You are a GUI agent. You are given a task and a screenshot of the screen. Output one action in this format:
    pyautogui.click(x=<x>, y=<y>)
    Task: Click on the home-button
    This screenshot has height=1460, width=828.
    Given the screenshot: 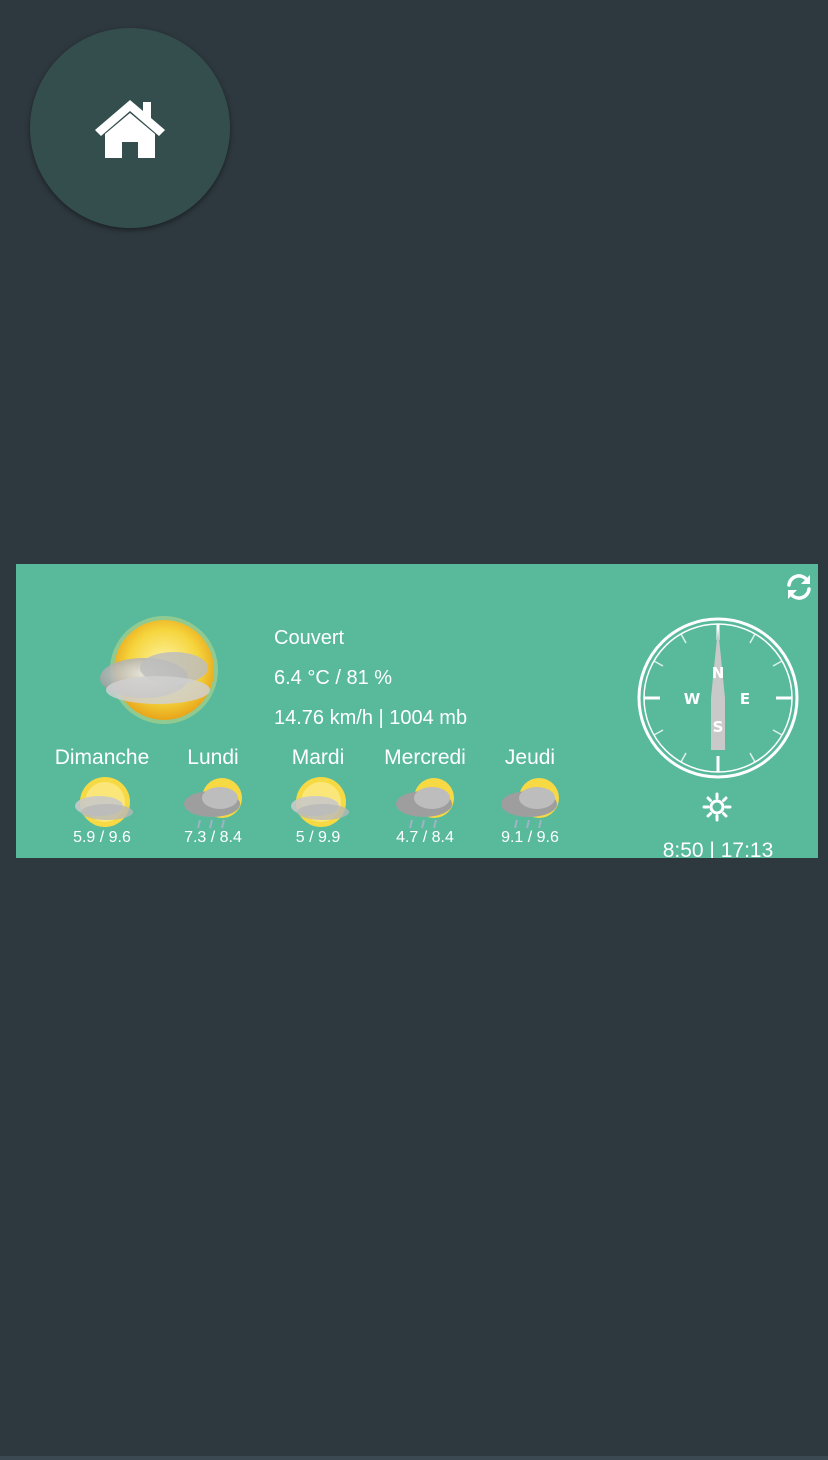 What is the action you would take?
    pyautogui.click(x=130, y=128)
    